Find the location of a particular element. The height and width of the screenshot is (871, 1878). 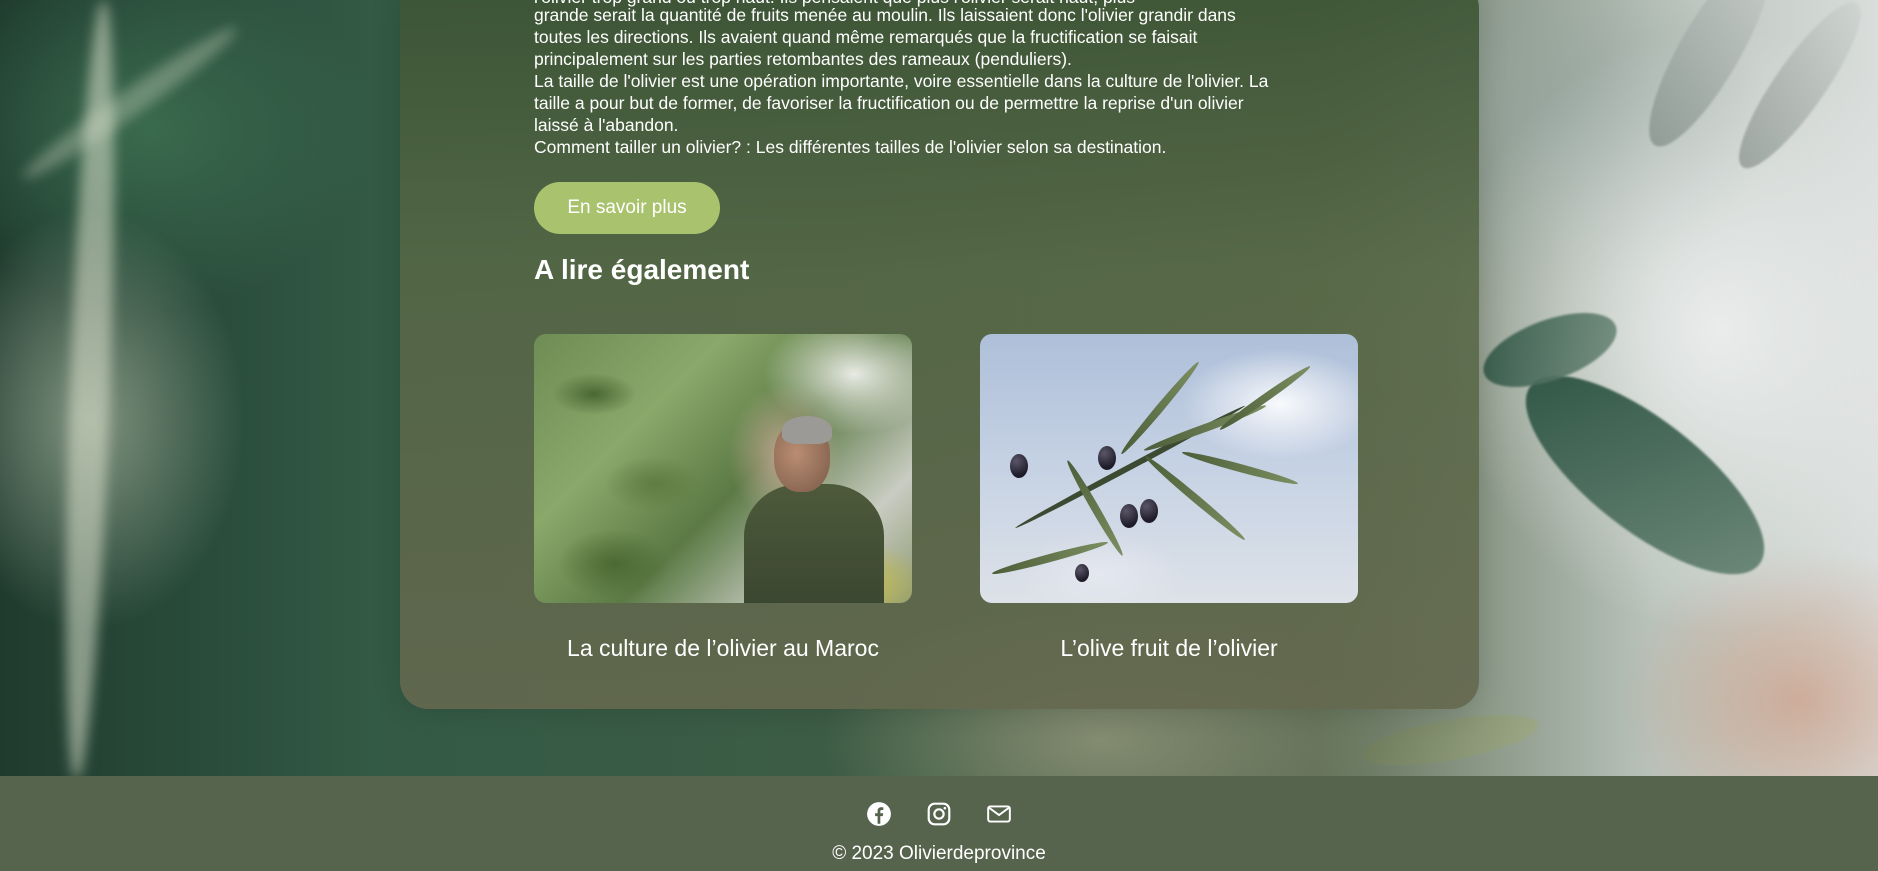

related-article-card: L’olive fruit de l’olivier is located at coordinates (1169, 498).